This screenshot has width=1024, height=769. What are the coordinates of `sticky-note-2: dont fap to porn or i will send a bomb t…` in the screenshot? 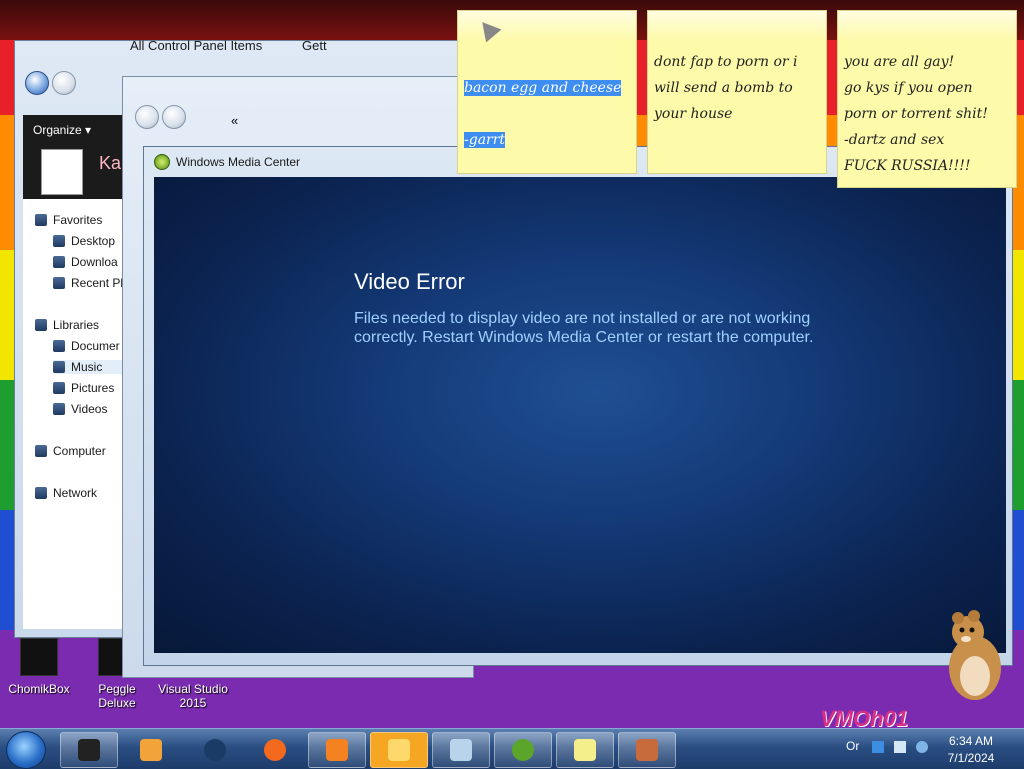 It's located at (737, 92).